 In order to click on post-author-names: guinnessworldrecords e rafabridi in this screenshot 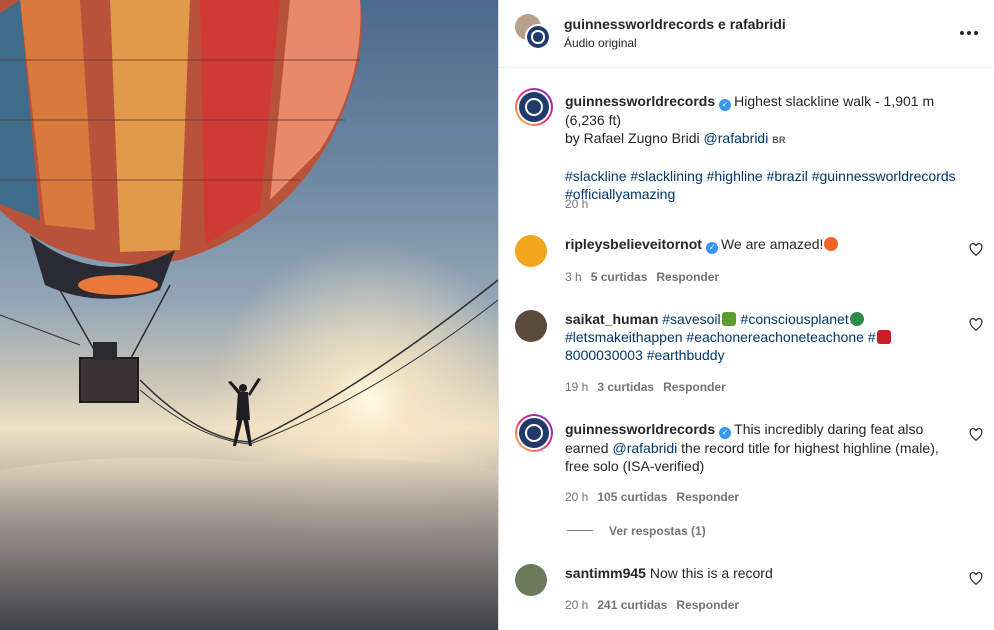, I will do `click(675, 24)`.